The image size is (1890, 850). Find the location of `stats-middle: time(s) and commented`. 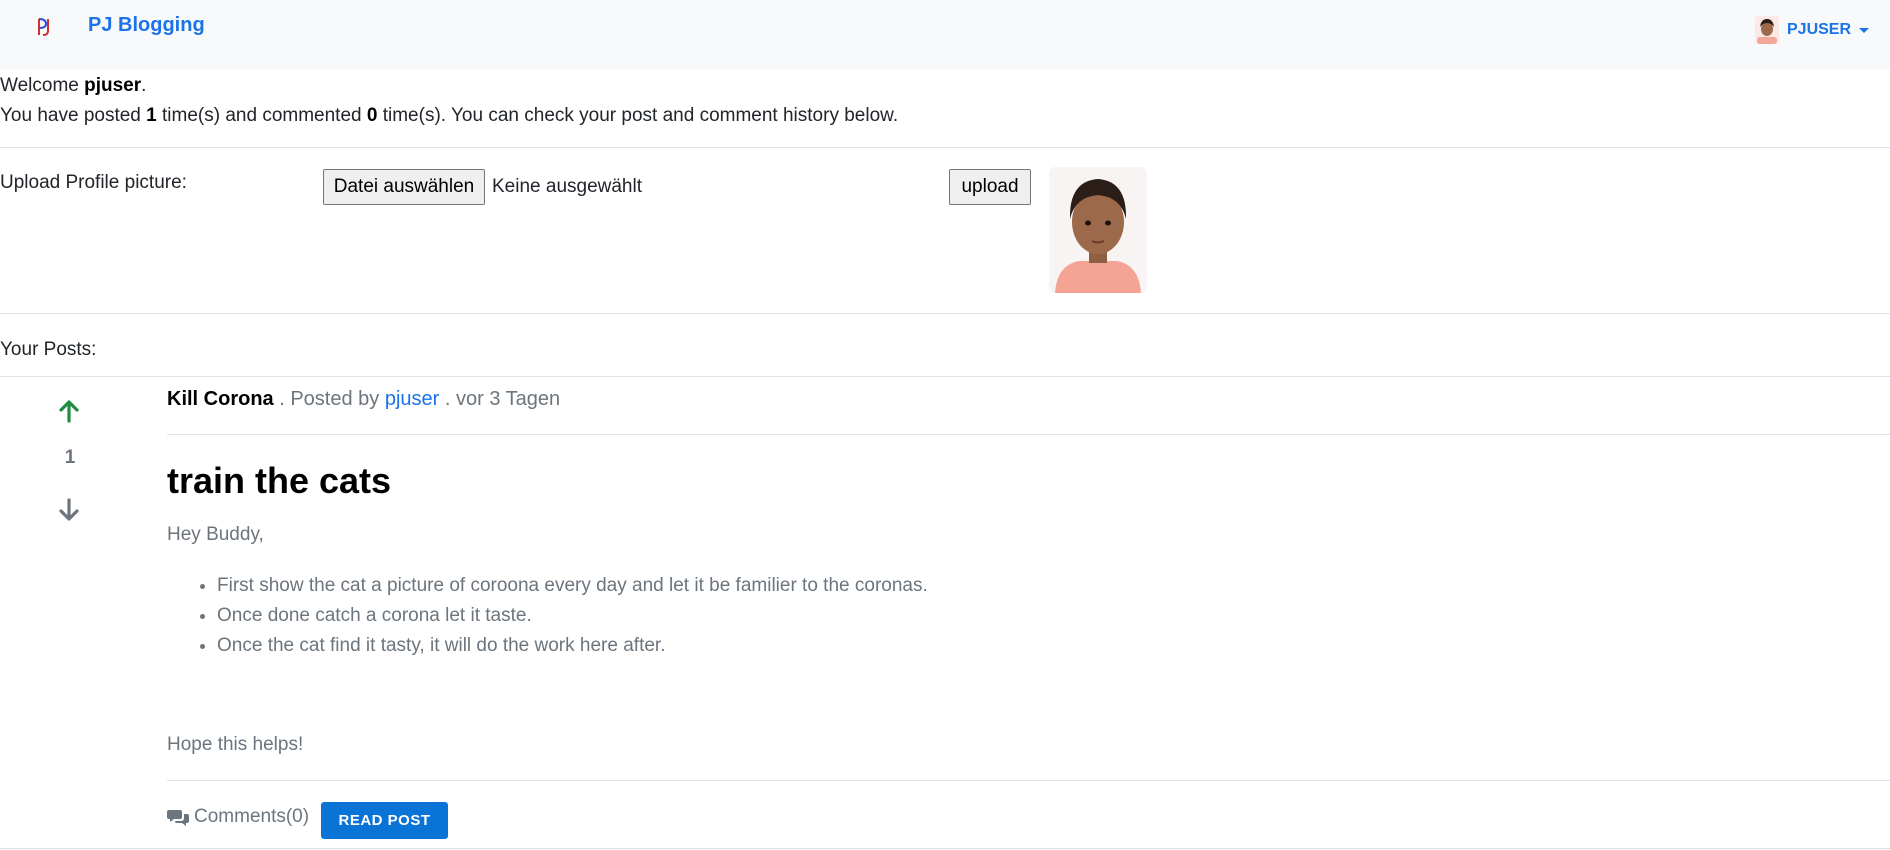

stats-middle: time(s) and commented is located at coordinates (261, 115).